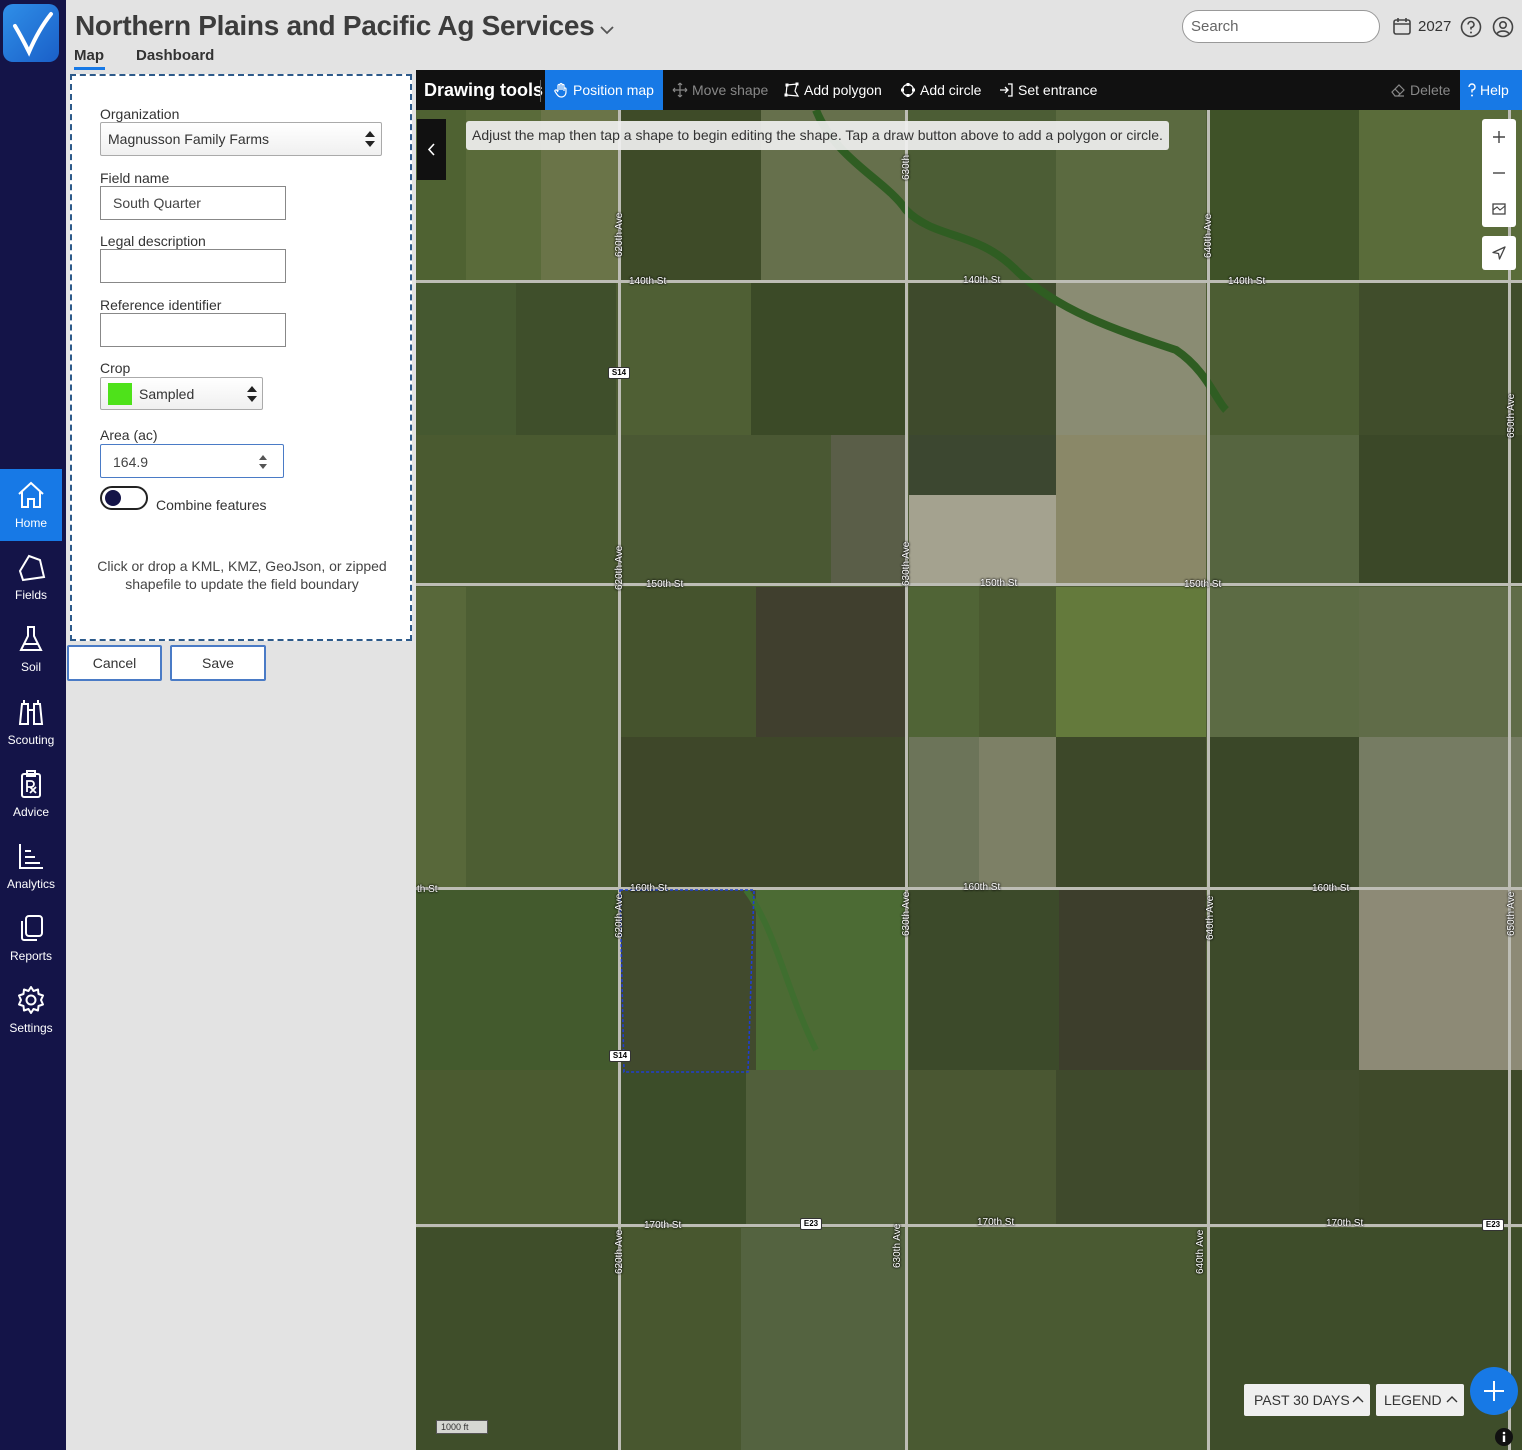 The height and width of the screenshot is (1450, 1522). I want to click on user-account-icon, so click(1503, 27).